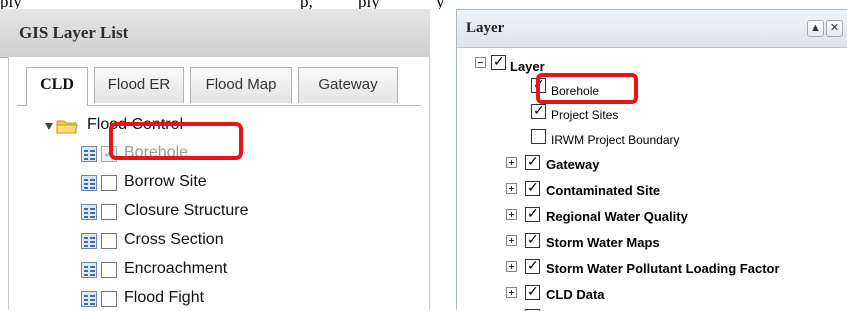 This screenshot has height=311, width=847. I want to click on layer-label: Cross Section, so click(174, 239).